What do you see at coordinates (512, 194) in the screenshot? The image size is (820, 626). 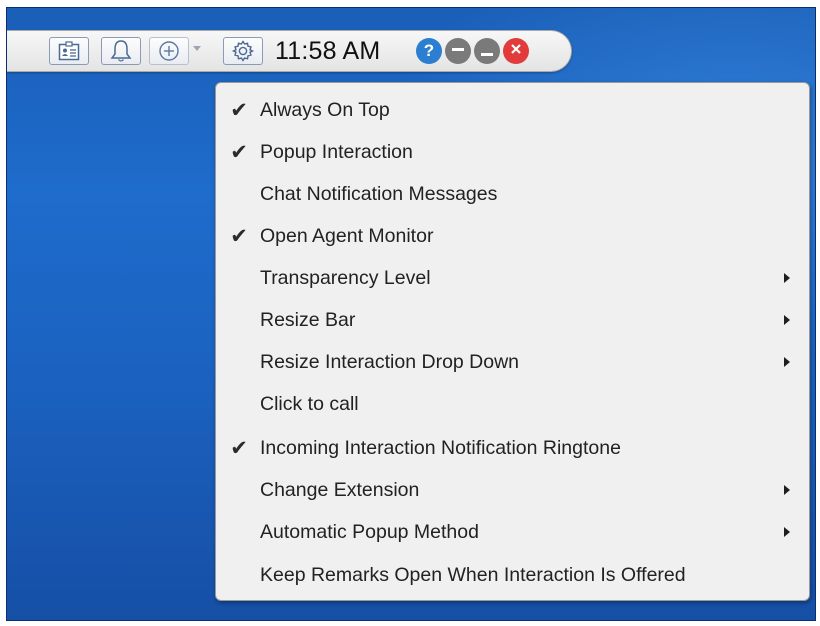 I see `menu-item-chat-notification-messages: Chat Notification Messages` at bounding box center [512, 194].